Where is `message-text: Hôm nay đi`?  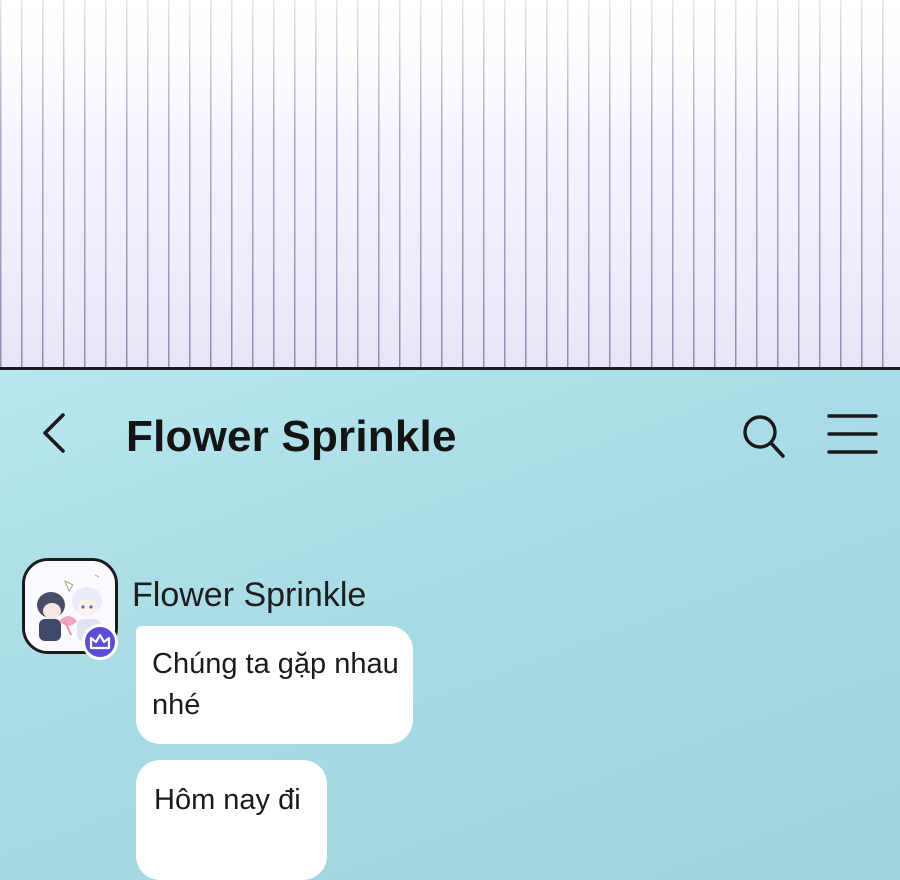 message-text: Hôm nay đi is located at coordinates (227, 800).